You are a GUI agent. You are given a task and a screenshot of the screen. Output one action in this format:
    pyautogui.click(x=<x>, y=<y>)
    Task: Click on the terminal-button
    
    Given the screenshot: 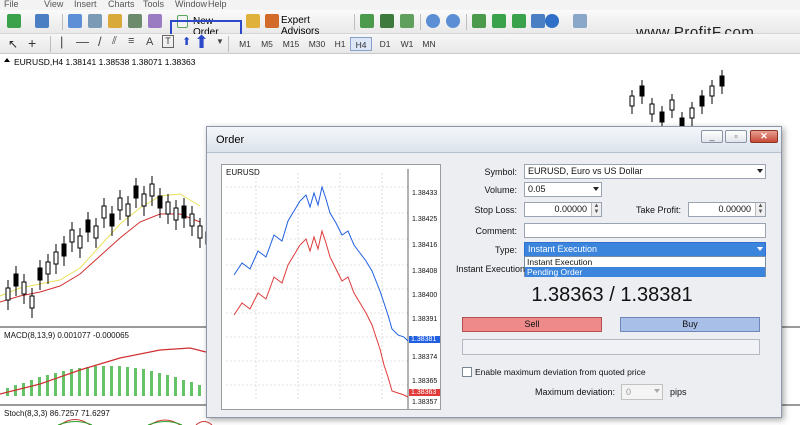 What is the action you would take?
    pyautogui.click(x=135, y=21)
    